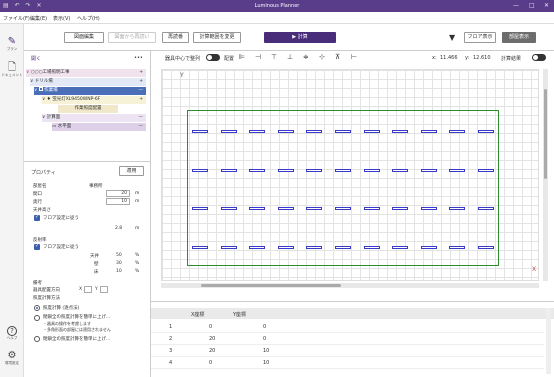  Describe the element at coordinates (94, 100) in the screenshot. I see `tree-item-luminaire: ∨ ♦ 蛍光灯XL9450WNP-6F +` at that location.